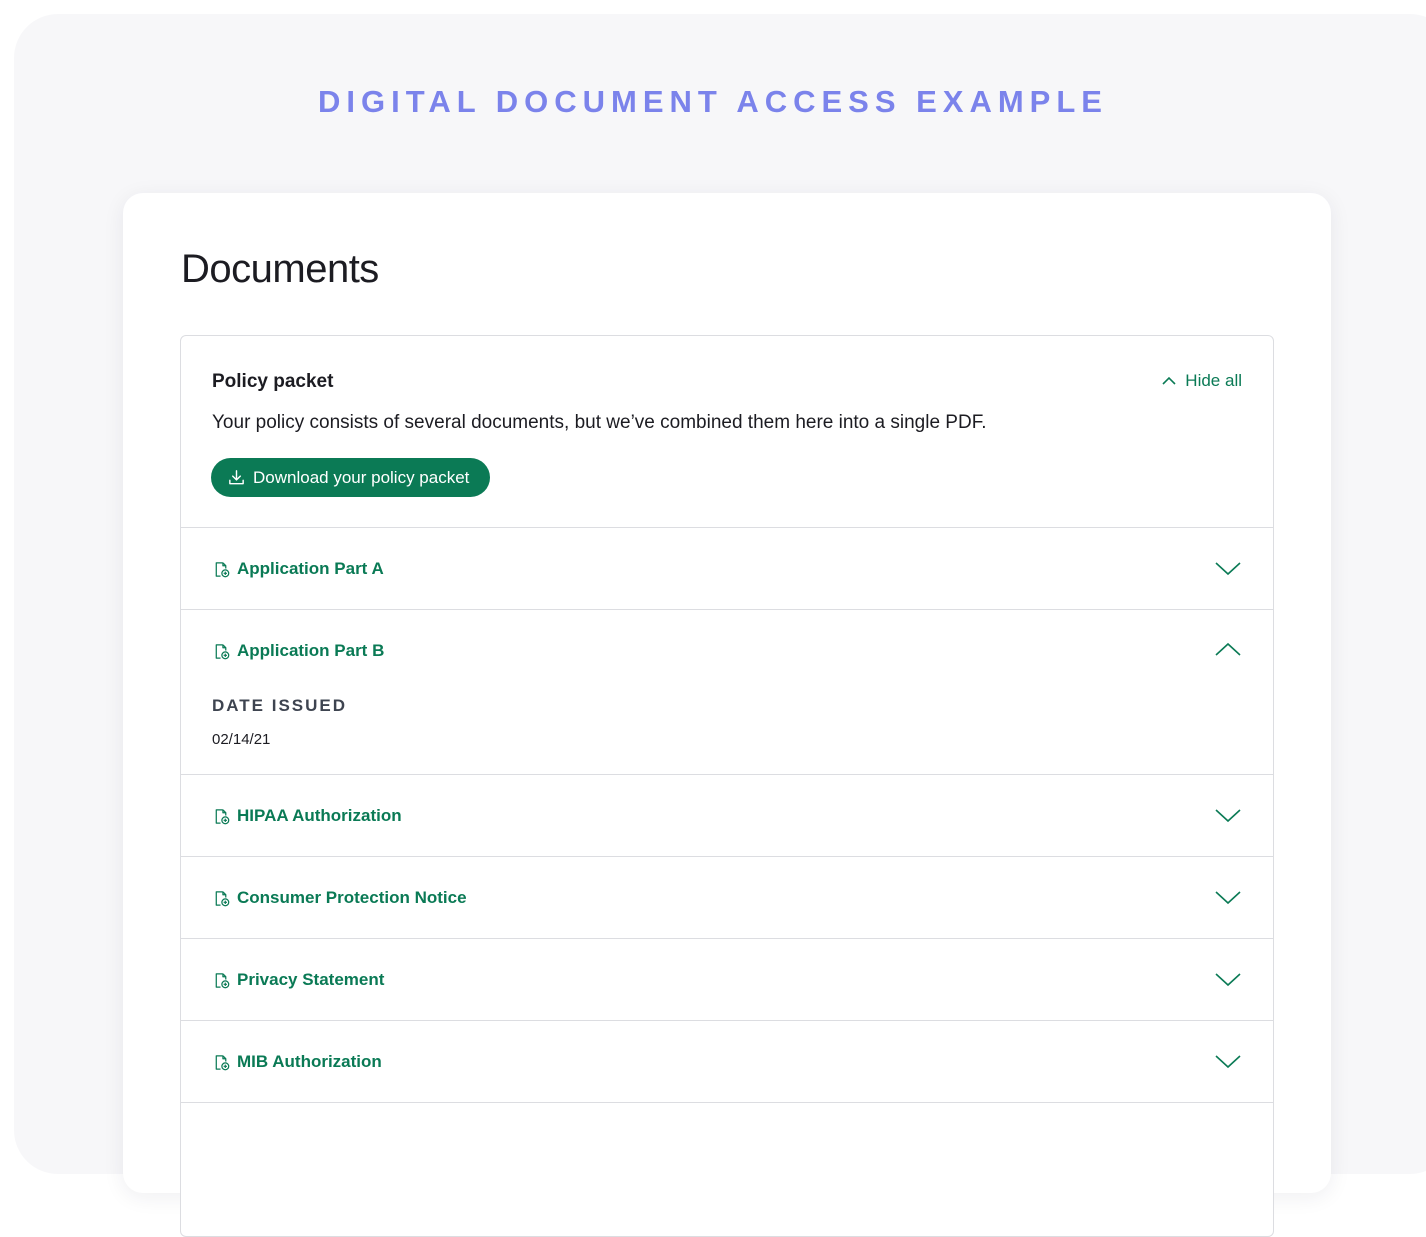  I want to click on document-name: Consumer Protection Notice, so click(352, 897).